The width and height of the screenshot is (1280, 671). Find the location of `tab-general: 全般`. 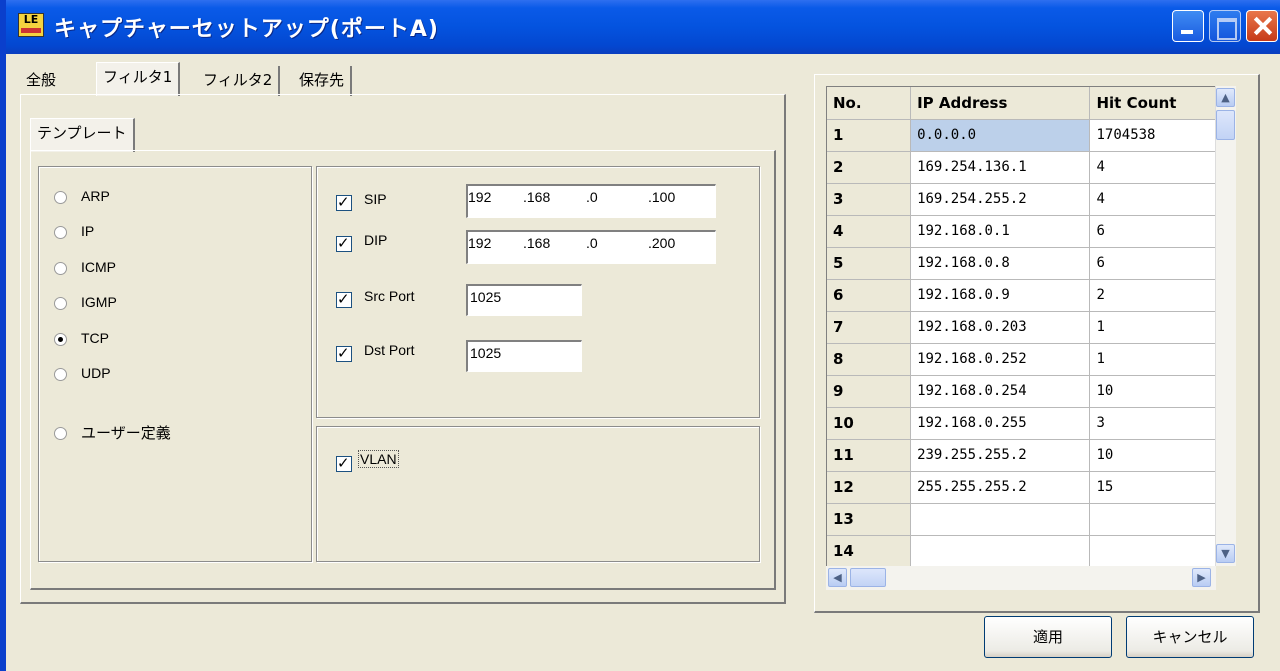

tab-general: 全般 is located at coordinates (41, 81).